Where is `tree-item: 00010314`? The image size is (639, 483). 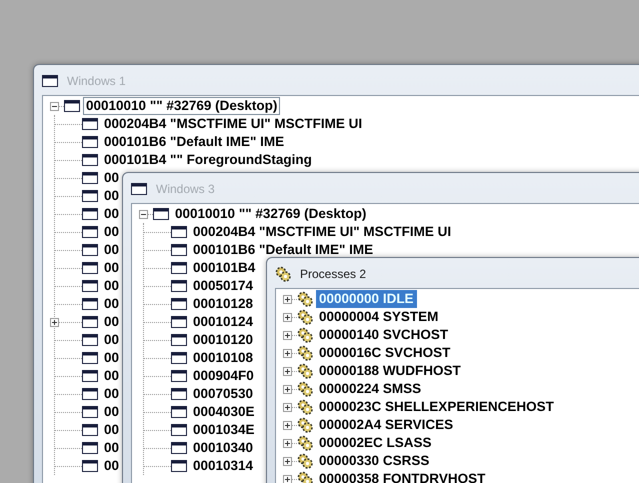 tree-item: 00010314 is located at coordinates (223, 466).